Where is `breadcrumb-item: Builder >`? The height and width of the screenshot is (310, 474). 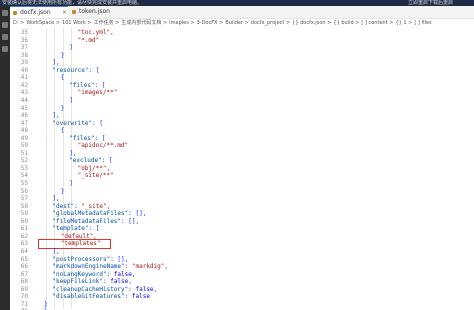 breadcrumb-item: Builder > is located at coordinates (236, 23).